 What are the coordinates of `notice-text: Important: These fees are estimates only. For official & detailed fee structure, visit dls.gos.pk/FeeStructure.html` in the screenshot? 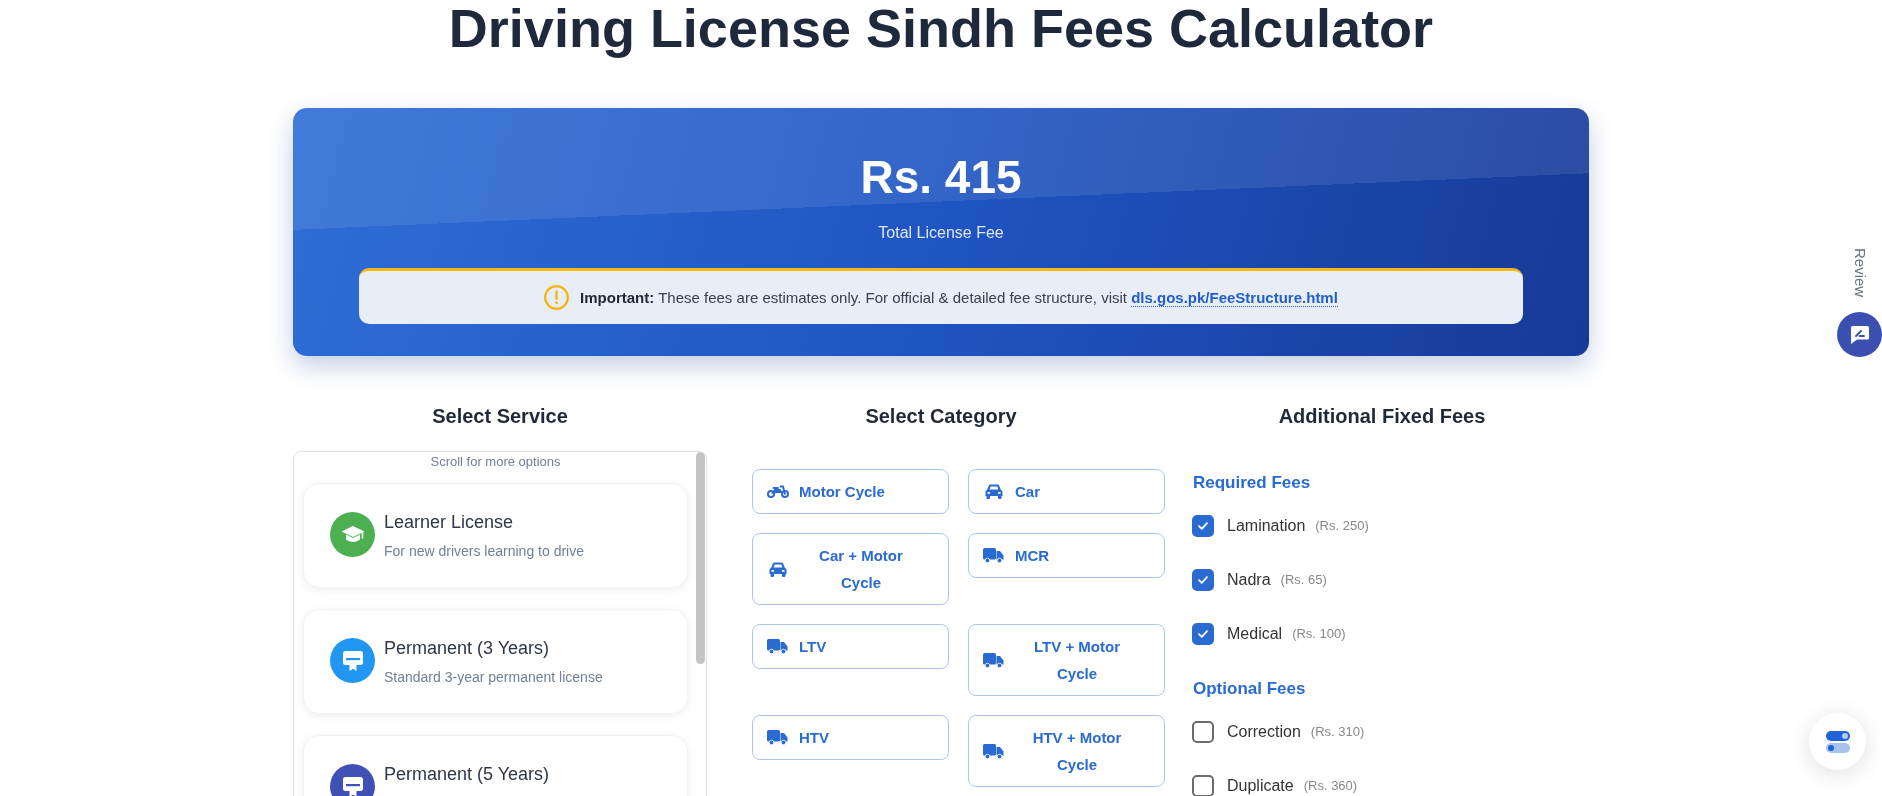 It's located at (959, 297).